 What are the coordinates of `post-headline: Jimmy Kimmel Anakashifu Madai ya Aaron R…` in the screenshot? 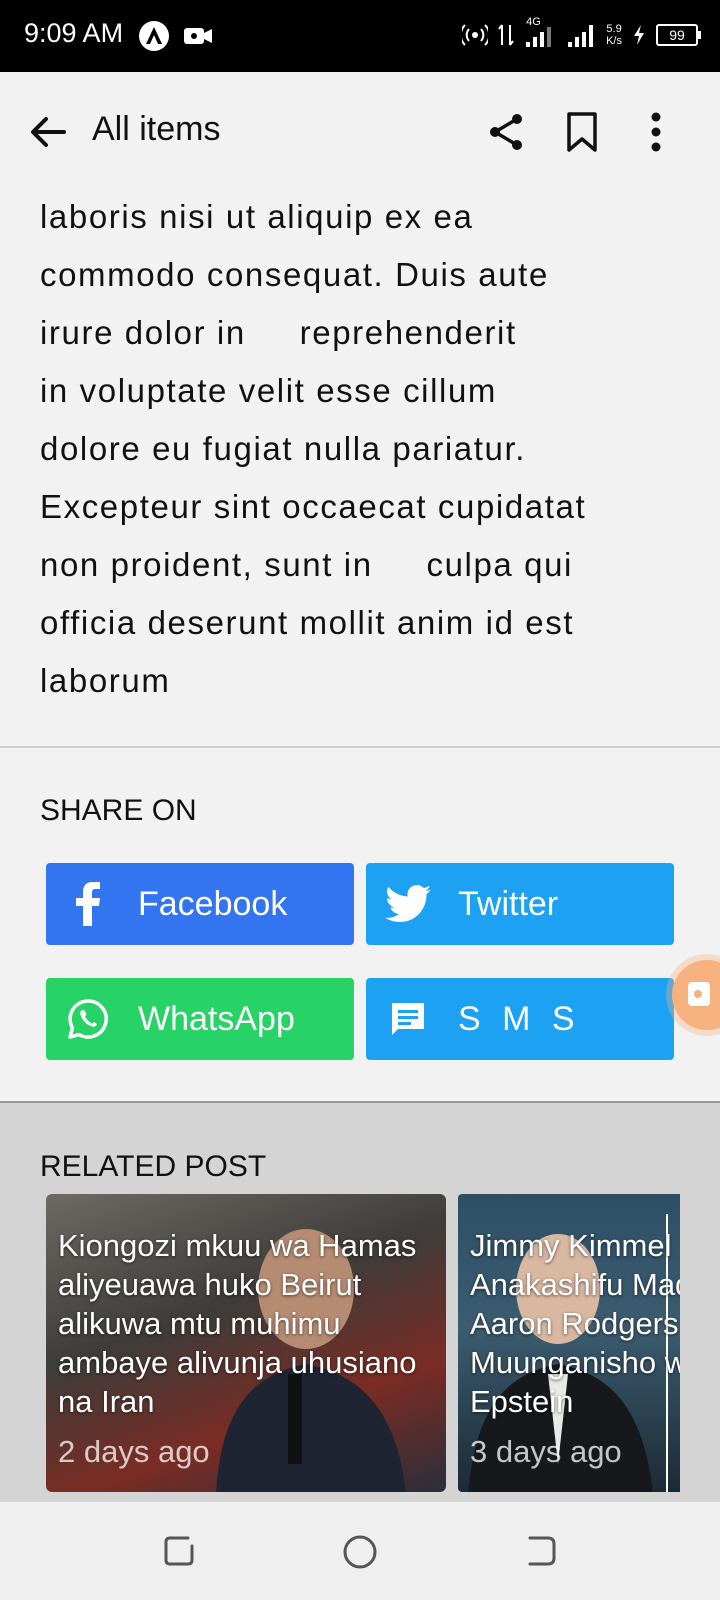 It's located at (575, 1323).